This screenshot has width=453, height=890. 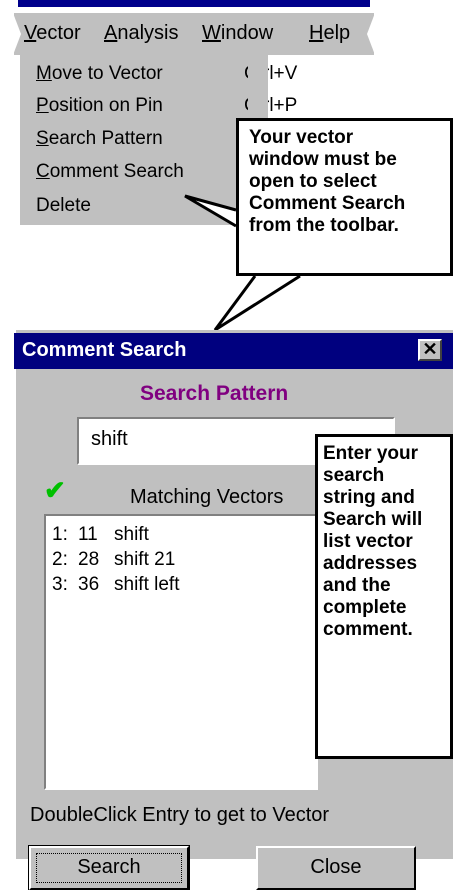 What do you see at coordinates (327, 203) in the screenshot?
I see `top-callout-line: Comment Search` at bounding box center [327, 203].